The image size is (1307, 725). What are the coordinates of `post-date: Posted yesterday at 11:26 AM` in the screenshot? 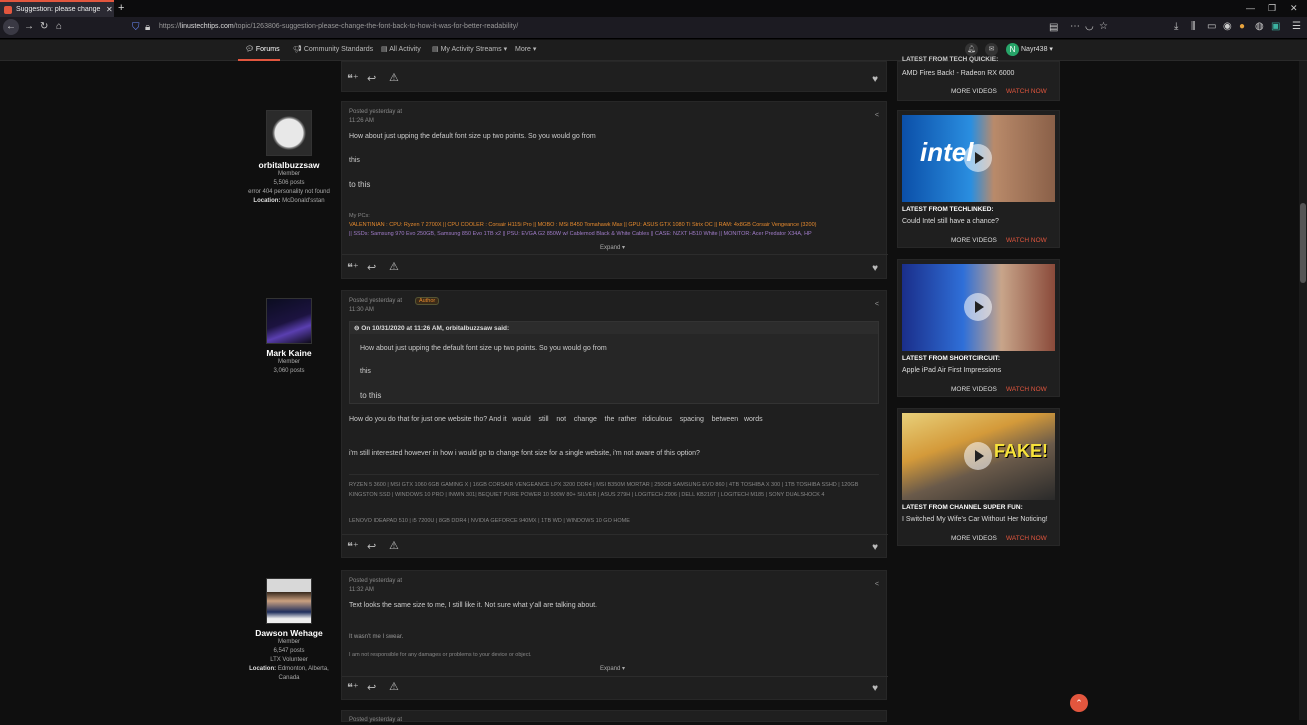 It's located at (376, 116).